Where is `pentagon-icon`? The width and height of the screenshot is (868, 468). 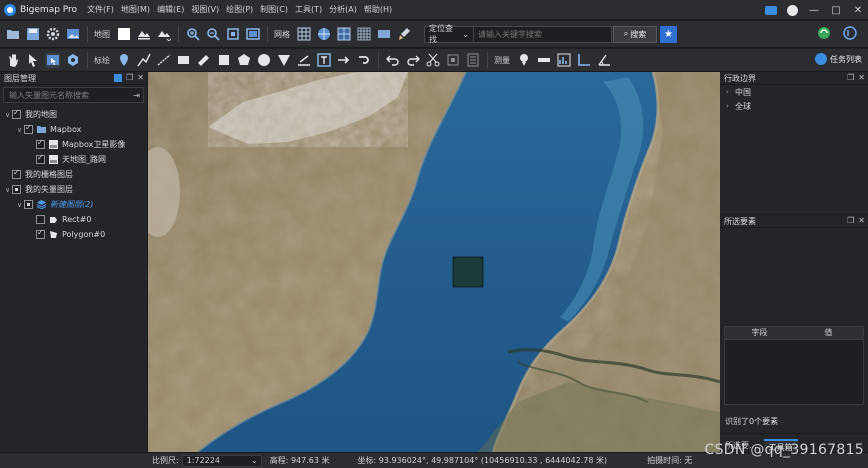
pentagon-icon is located at coordinates (243, 60).